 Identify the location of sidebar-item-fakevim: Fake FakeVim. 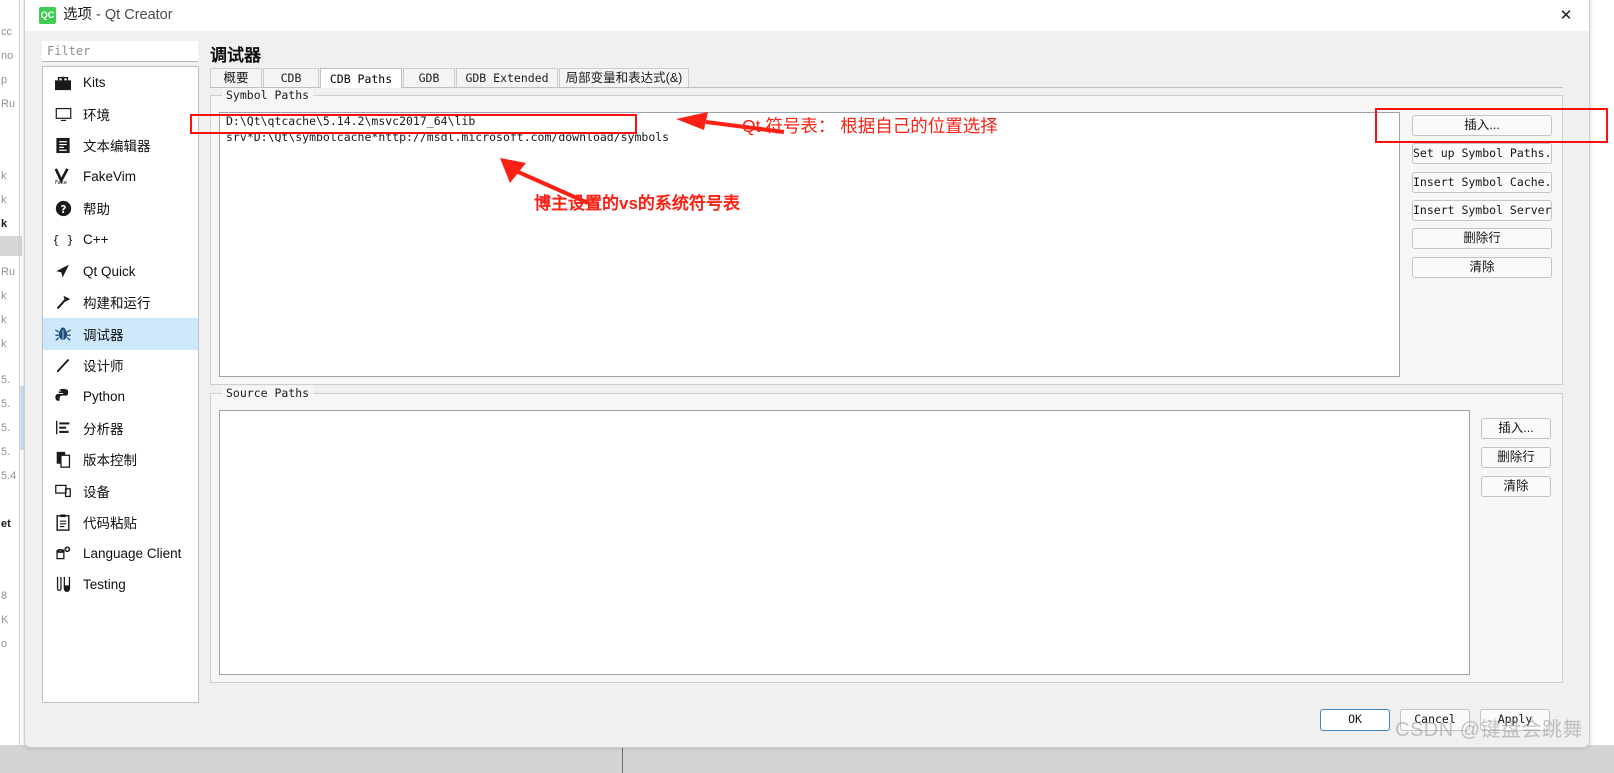
(120, 176).